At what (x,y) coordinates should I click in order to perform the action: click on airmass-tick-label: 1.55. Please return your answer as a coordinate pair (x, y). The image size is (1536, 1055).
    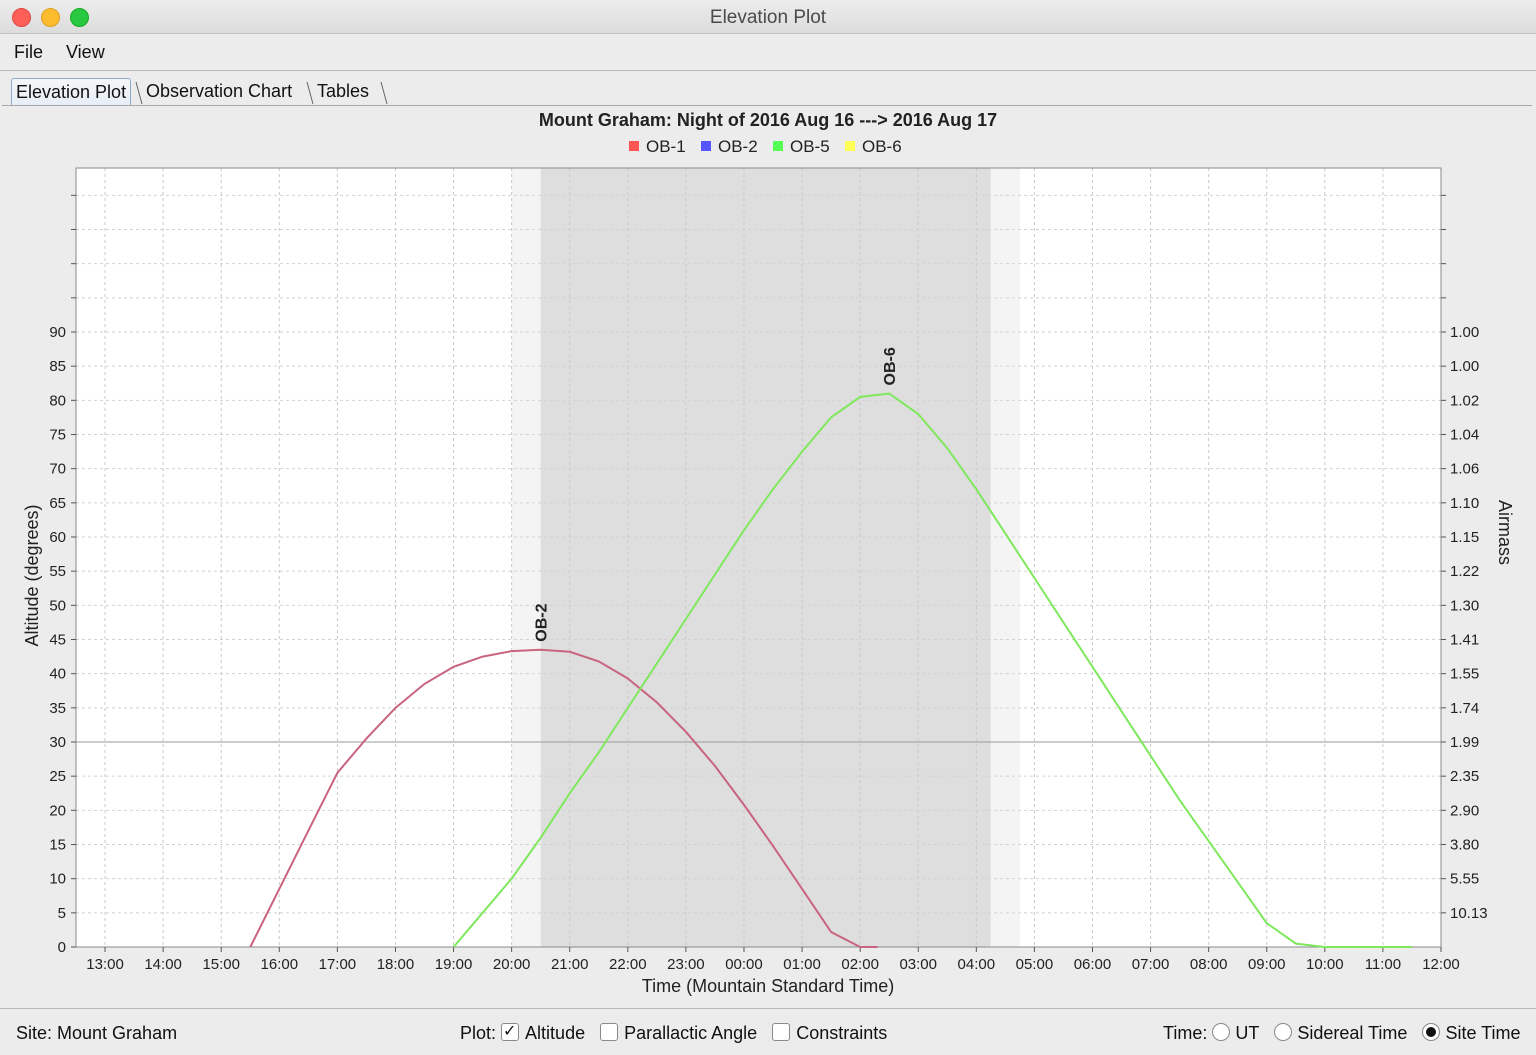
    Looking at the image, I should click on (1464, 674).